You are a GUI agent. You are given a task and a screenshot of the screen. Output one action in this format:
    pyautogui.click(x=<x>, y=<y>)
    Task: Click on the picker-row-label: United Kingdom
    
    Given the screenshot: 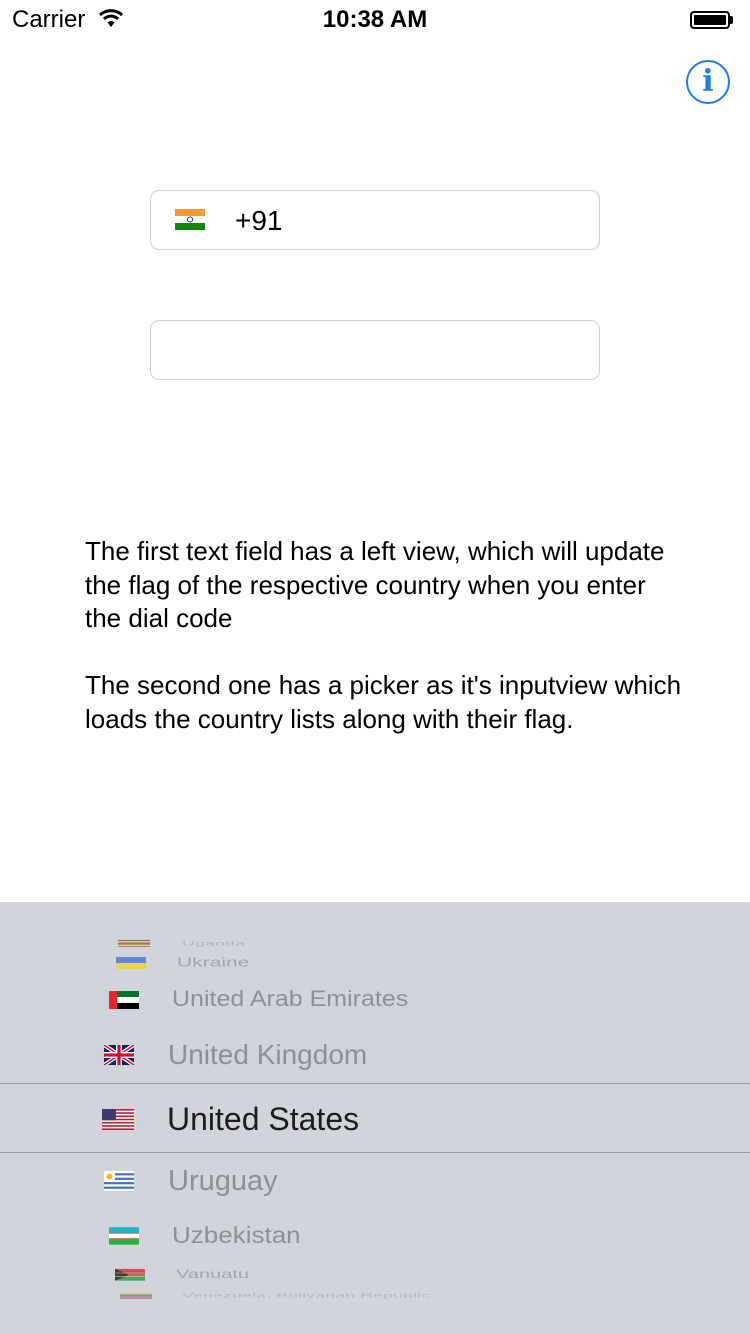 What is the action you would take?
    pyautogui.click(x=268, y=1054)
    